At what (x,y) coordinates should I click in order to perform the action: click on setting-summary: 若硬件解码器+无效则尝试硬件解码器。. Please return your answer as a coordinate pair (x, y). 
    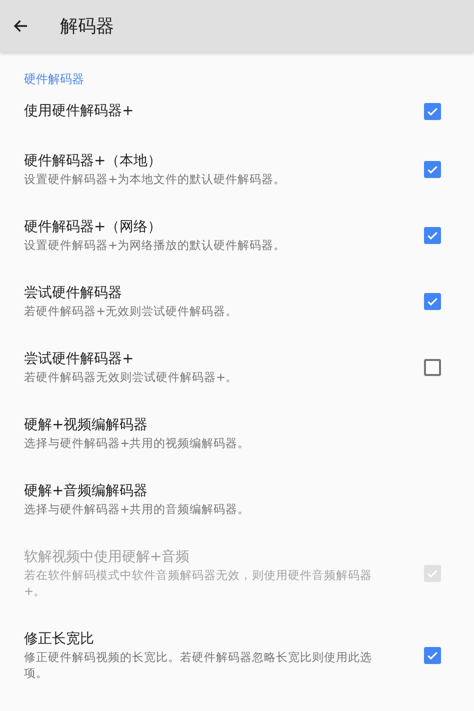
    Looking at the image, I should click on (131, 311).